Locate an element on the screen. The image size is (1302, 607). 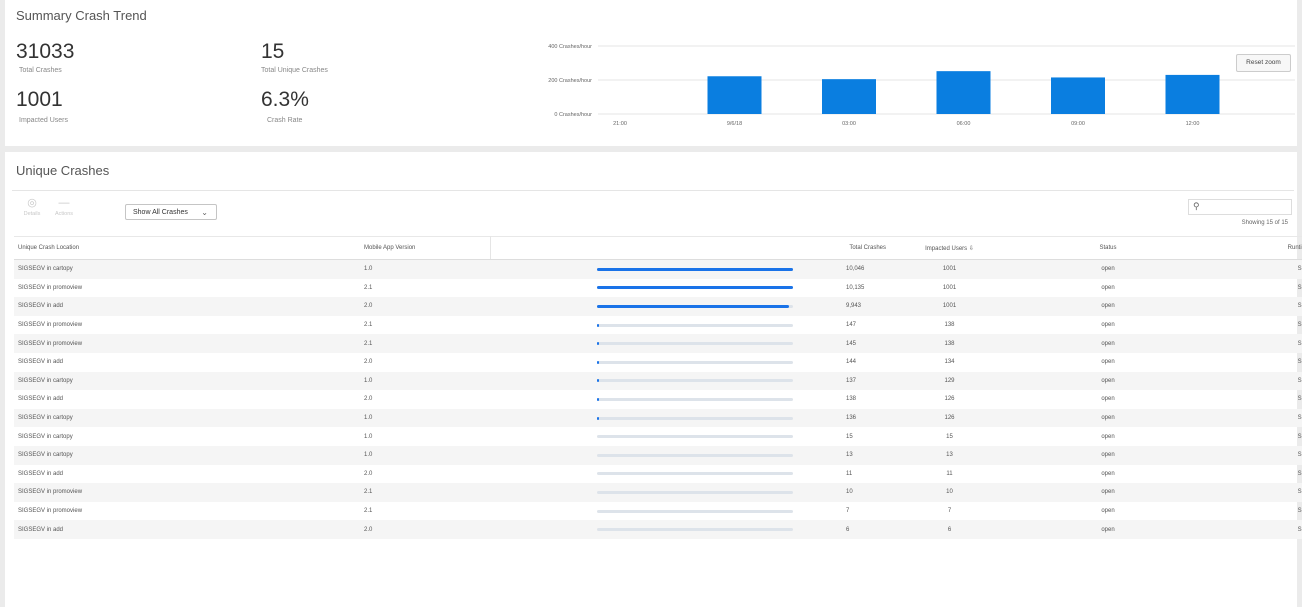
cell-impacted: 1001 is located at coordinates (949, 287).